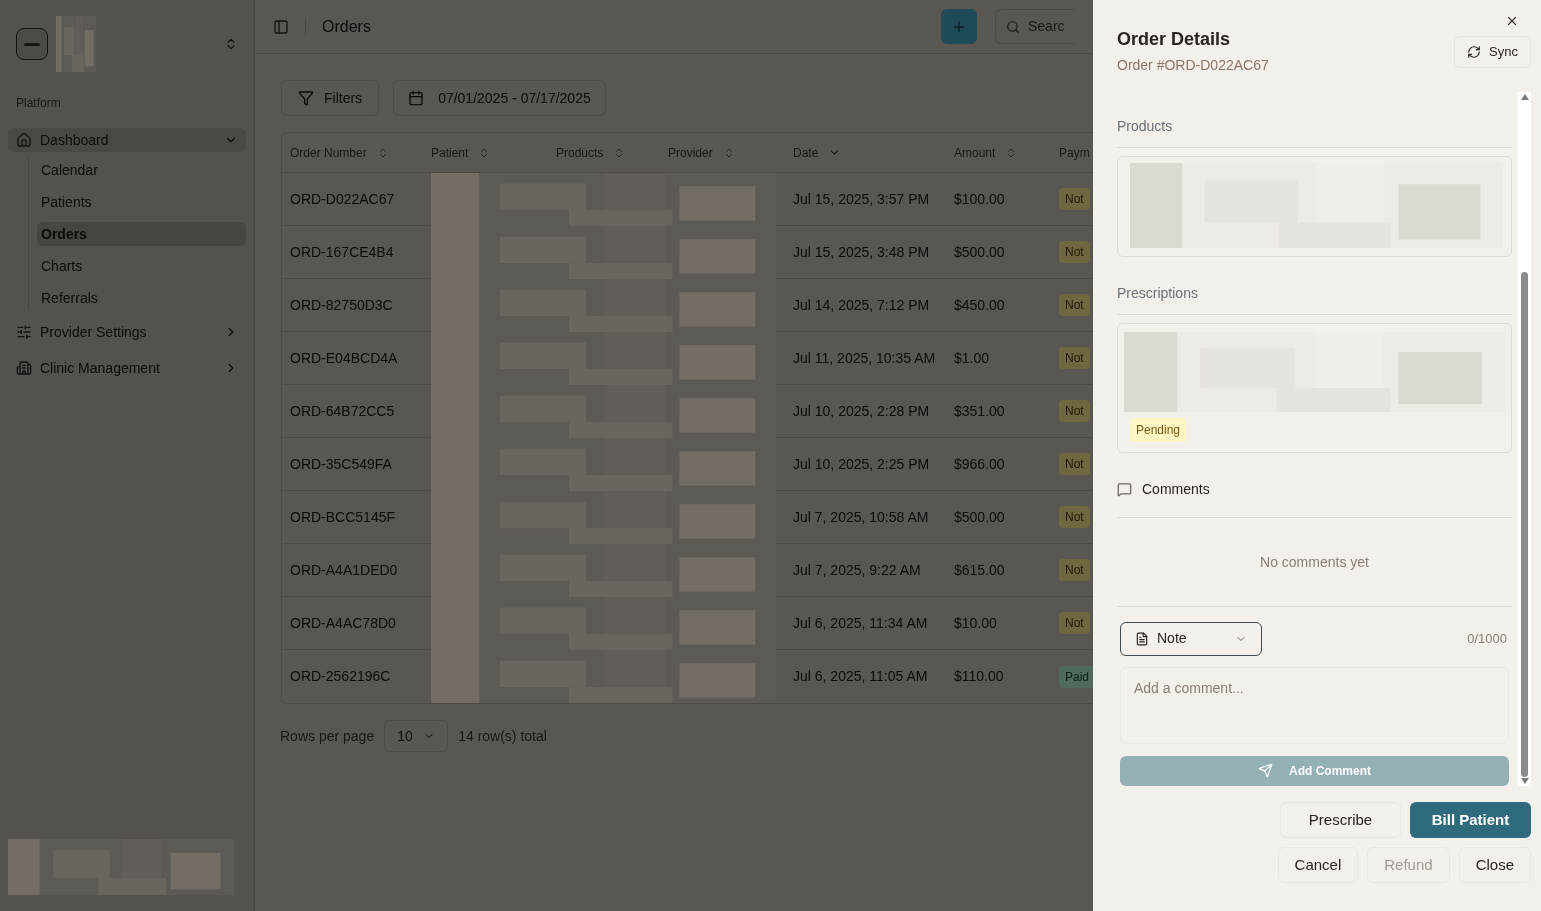 This screenshot has width=1541, height=911. Describe the element at coordinates (862, 199) in the screenshot. I see `table-cell-text: Jul 15, 2025, 3:57 PM` at that location.